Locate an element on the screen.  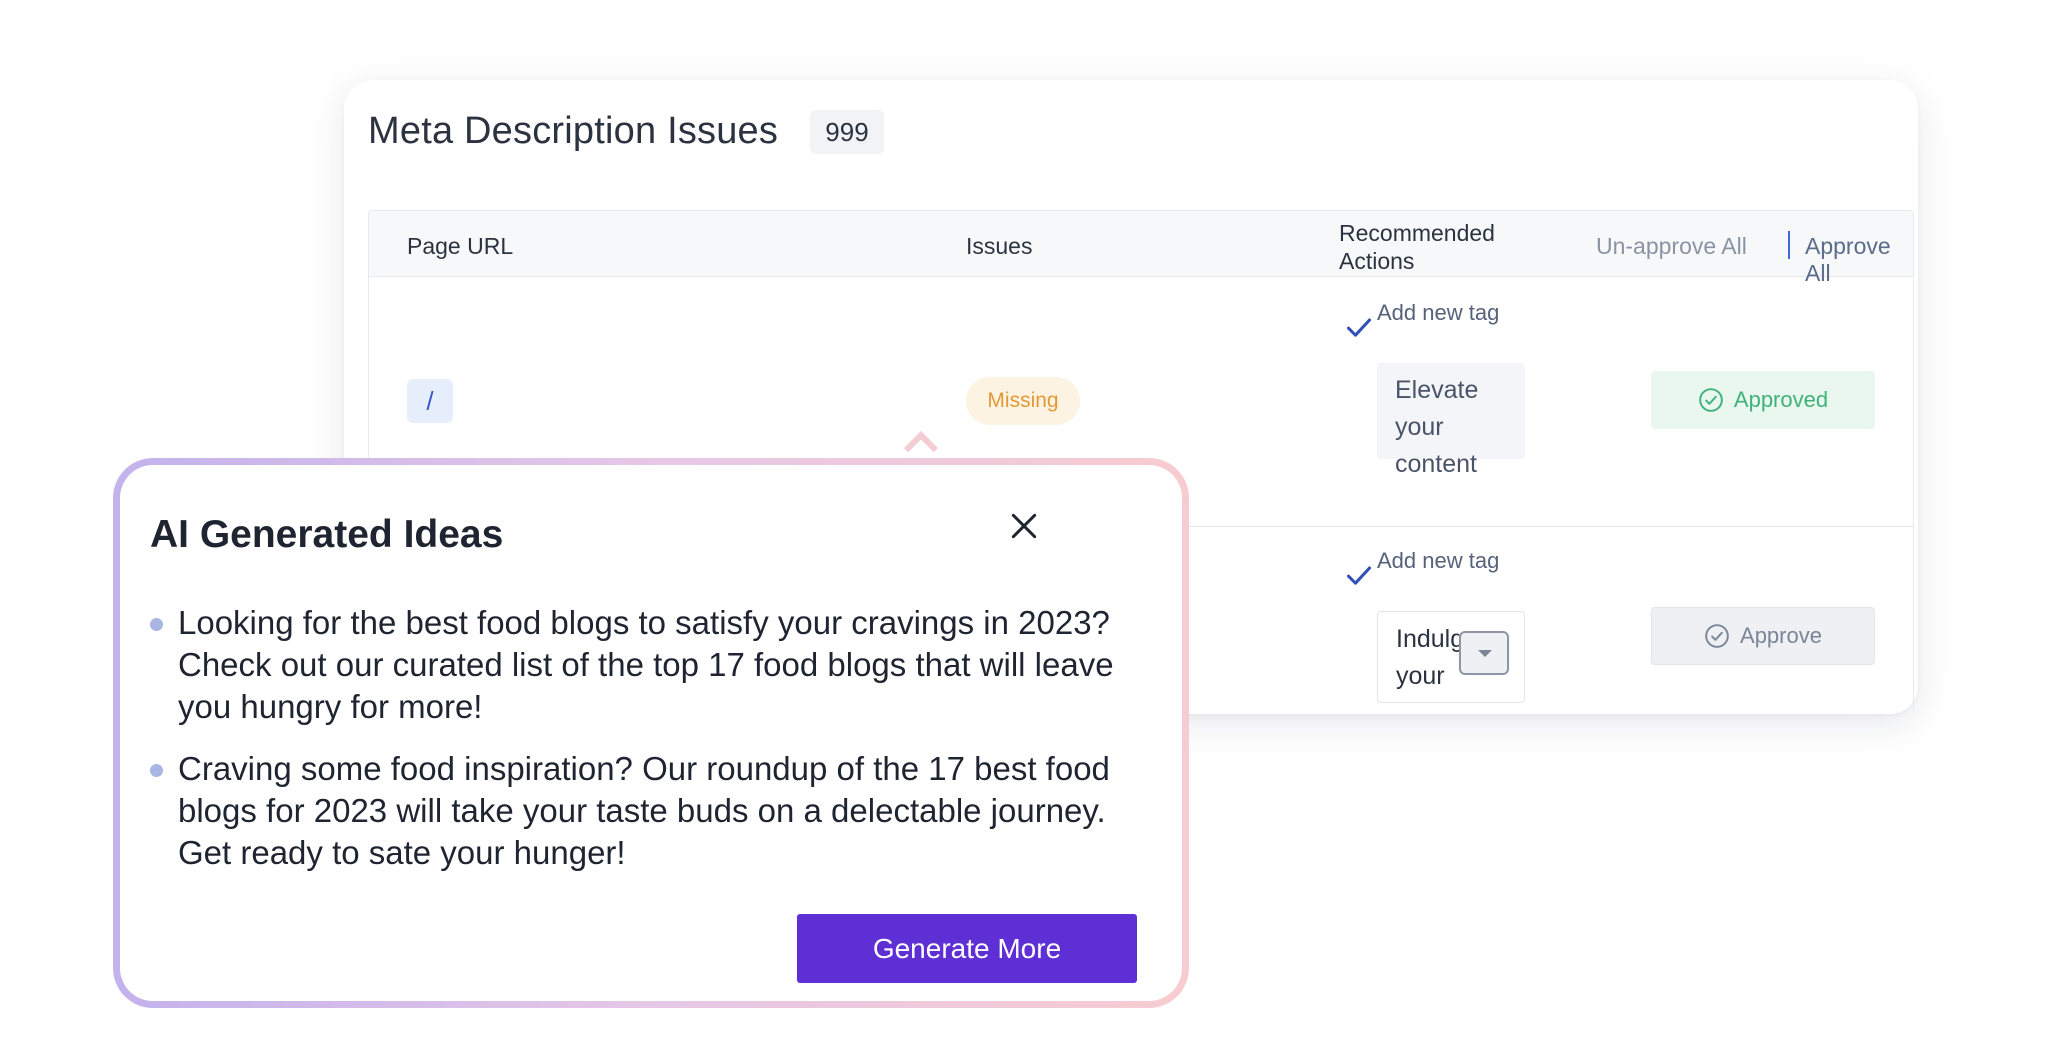
approve-button: Approve is located at coordinates (1763, 636).